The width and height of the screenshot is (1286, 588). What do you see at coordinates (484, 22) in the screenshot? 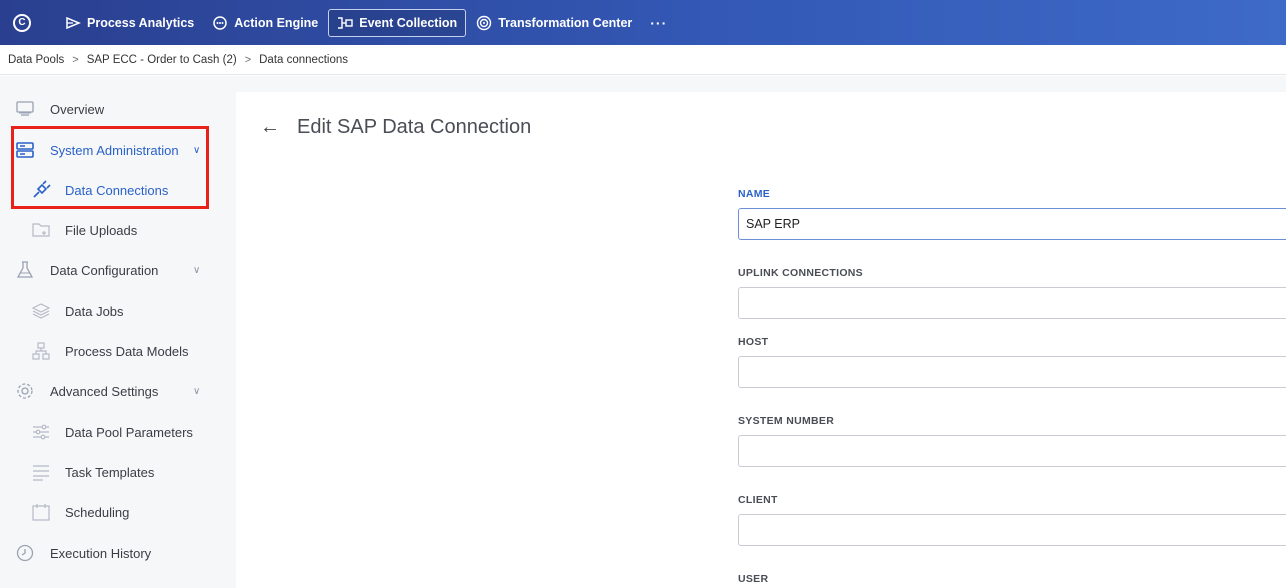
I see `transformation-center-icon` at bounding box center [484, 22].